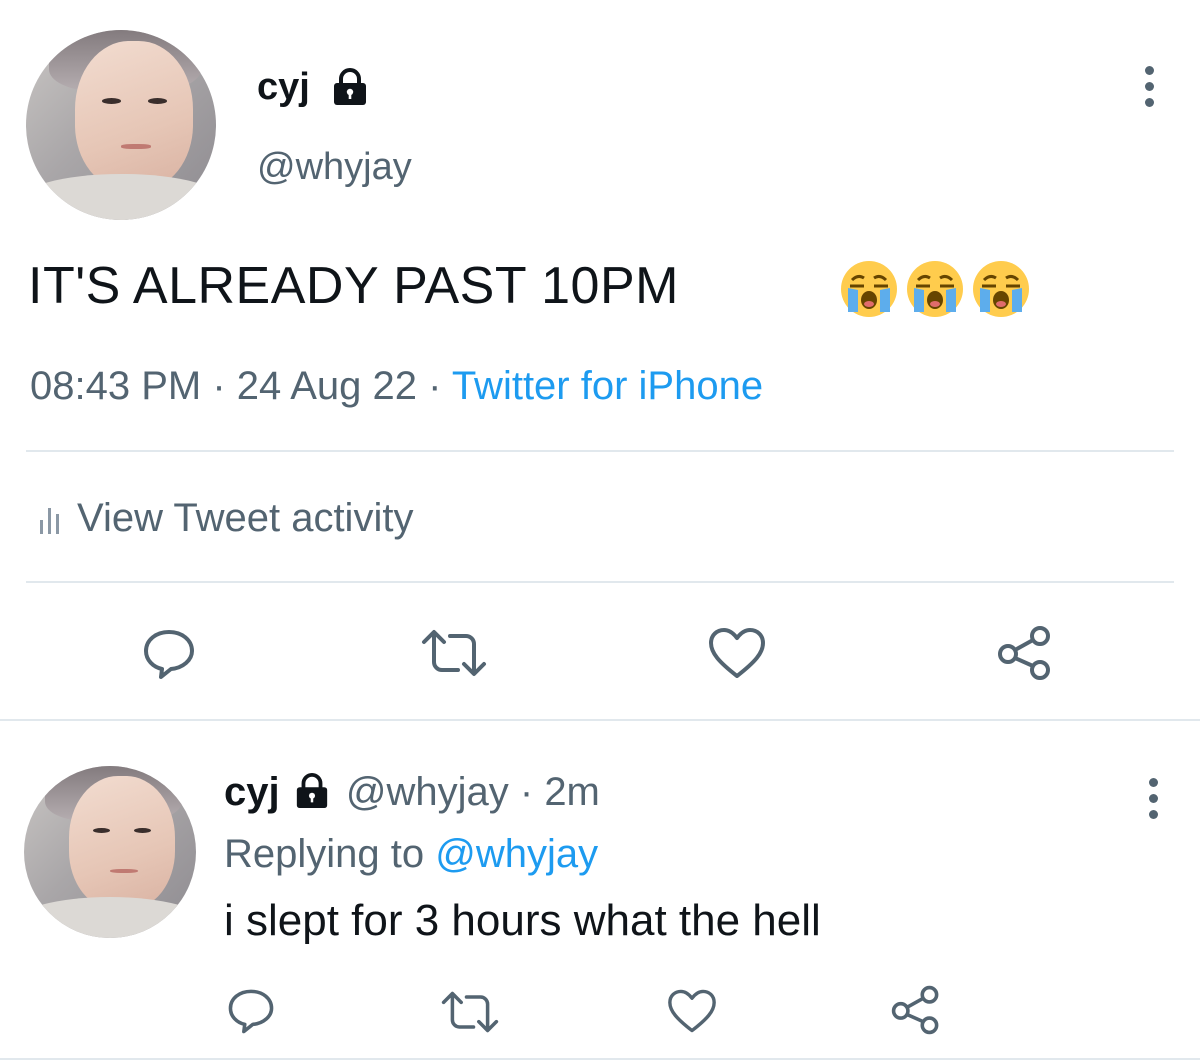 The width and height of the screenshot is (1200, 1062). I want to click on reply-author-handle: @whyjay, so click(427, 792).